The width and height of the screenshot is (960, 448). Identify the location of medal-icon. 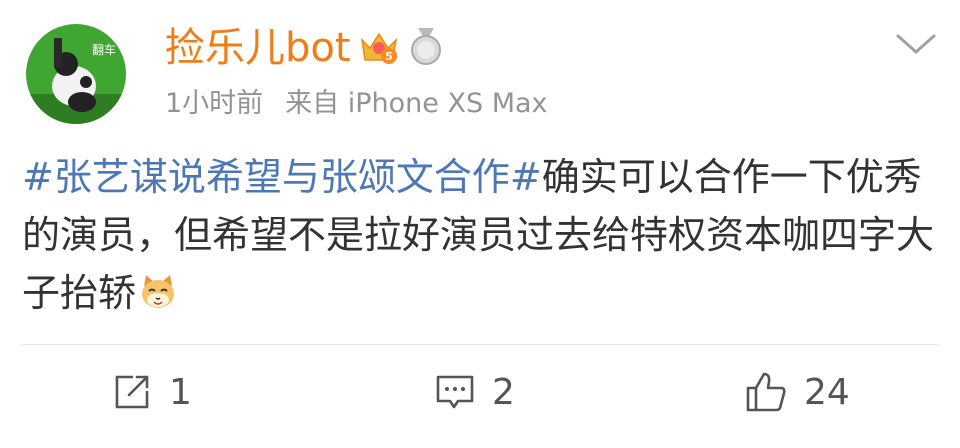
(426, 48).